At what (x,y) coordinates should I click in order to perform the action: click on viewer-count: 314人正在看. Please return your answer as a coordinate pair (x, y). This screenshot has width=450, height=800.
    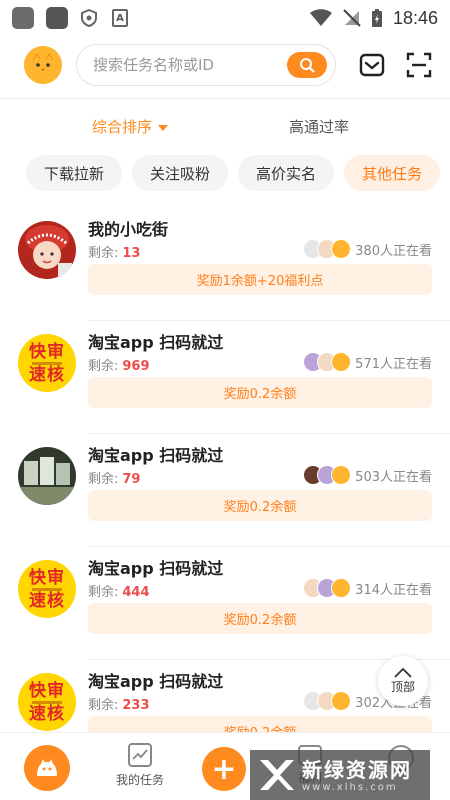
    Looking at the image, I should click on (393, 590).